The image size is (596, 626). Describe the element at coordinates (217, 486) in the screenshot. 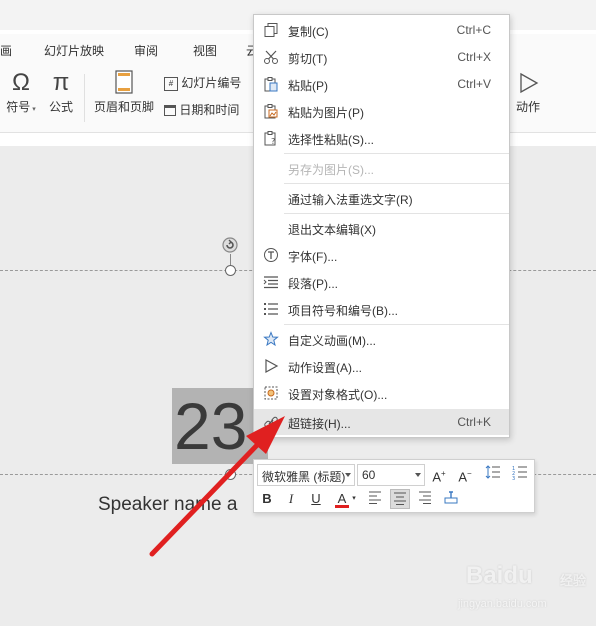

I see `red-arrow-annotation` at that location.